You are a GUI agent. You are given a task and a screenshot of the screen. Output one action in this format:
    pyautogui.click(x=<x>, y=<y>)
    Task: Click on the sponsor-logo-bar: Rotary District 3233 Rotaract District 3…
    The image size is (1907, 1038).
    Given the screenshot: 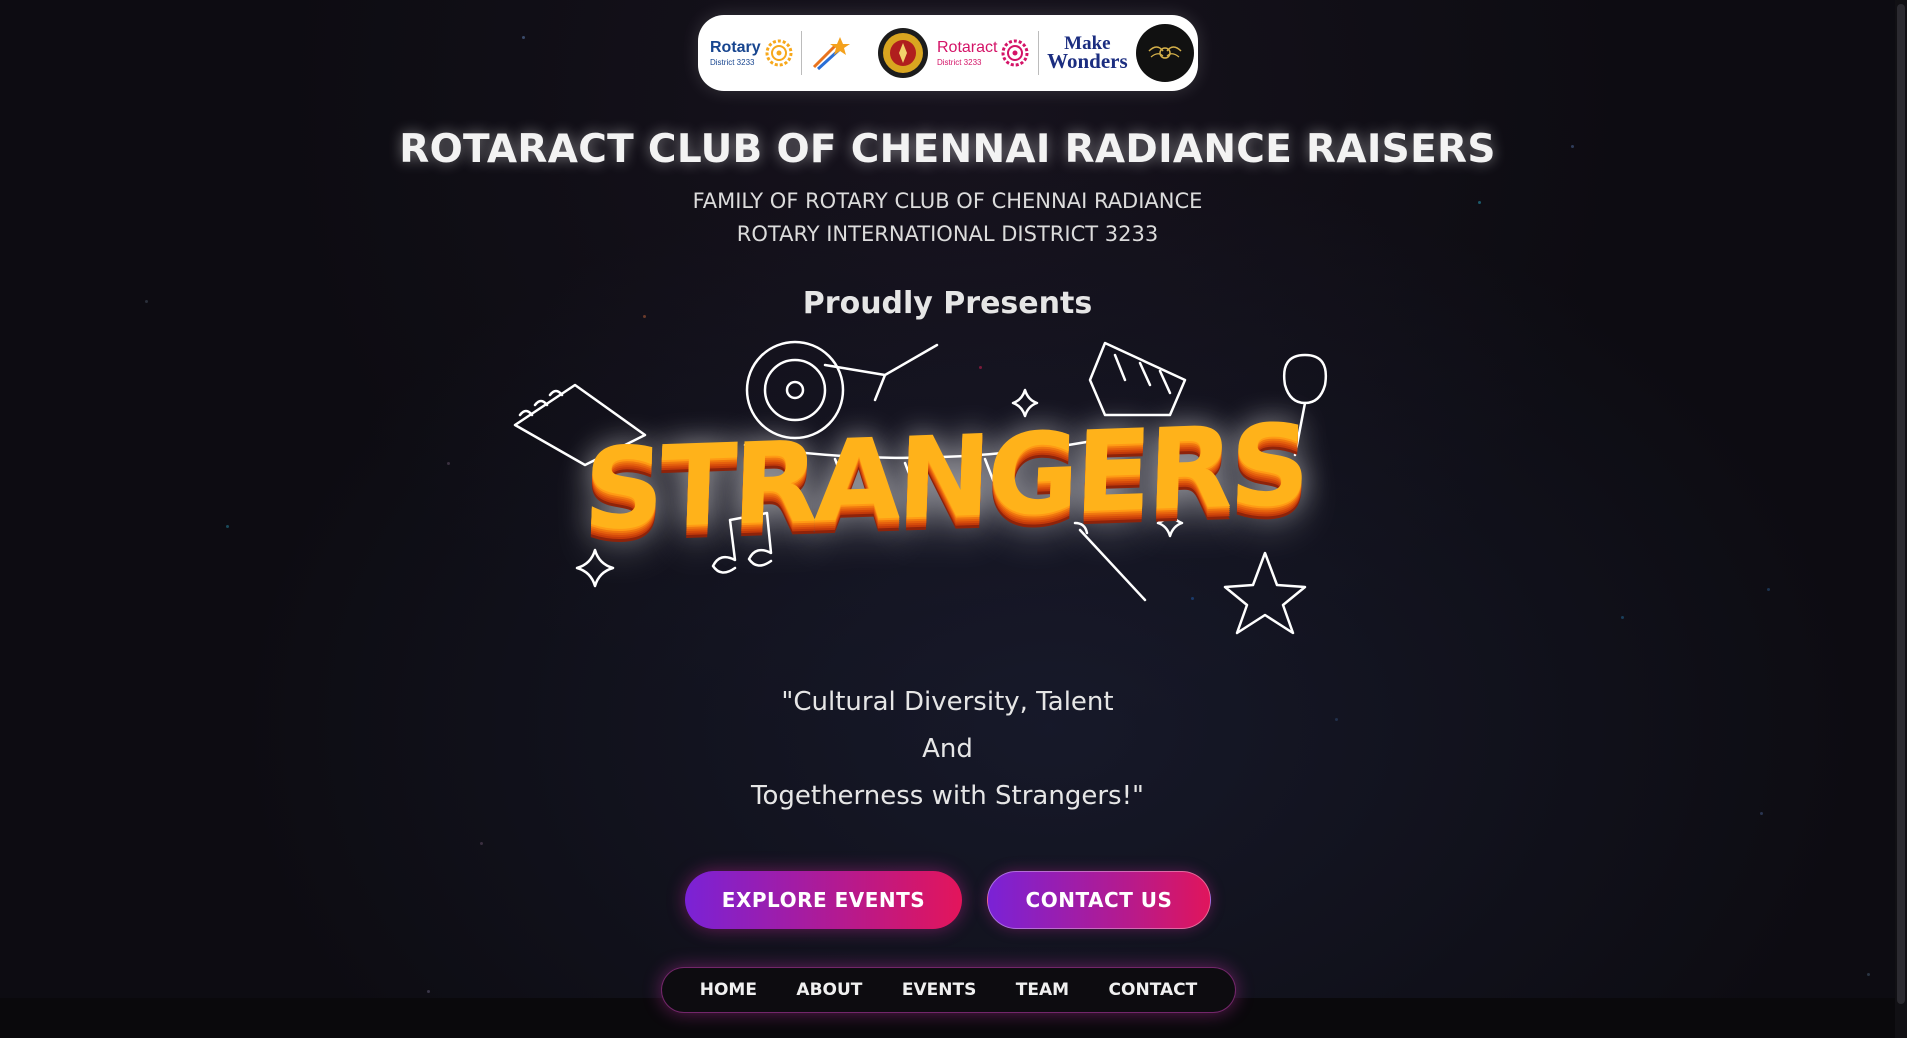 What is the action you would take?
    pyautogui.click(x=948, y=53)
    